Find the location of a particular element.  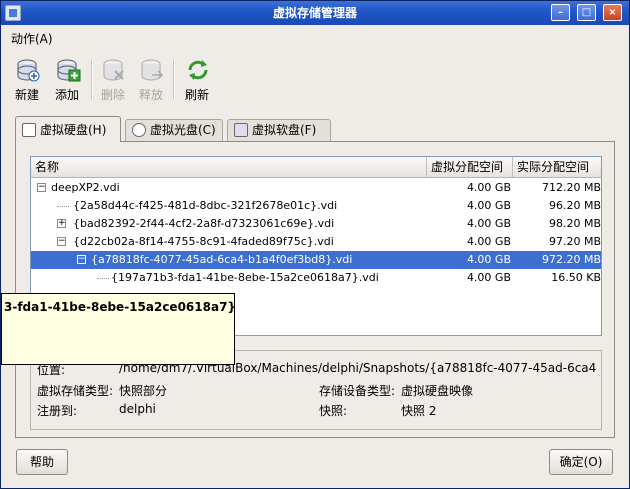

new-disk-icon is located at coordinates (28, 70).